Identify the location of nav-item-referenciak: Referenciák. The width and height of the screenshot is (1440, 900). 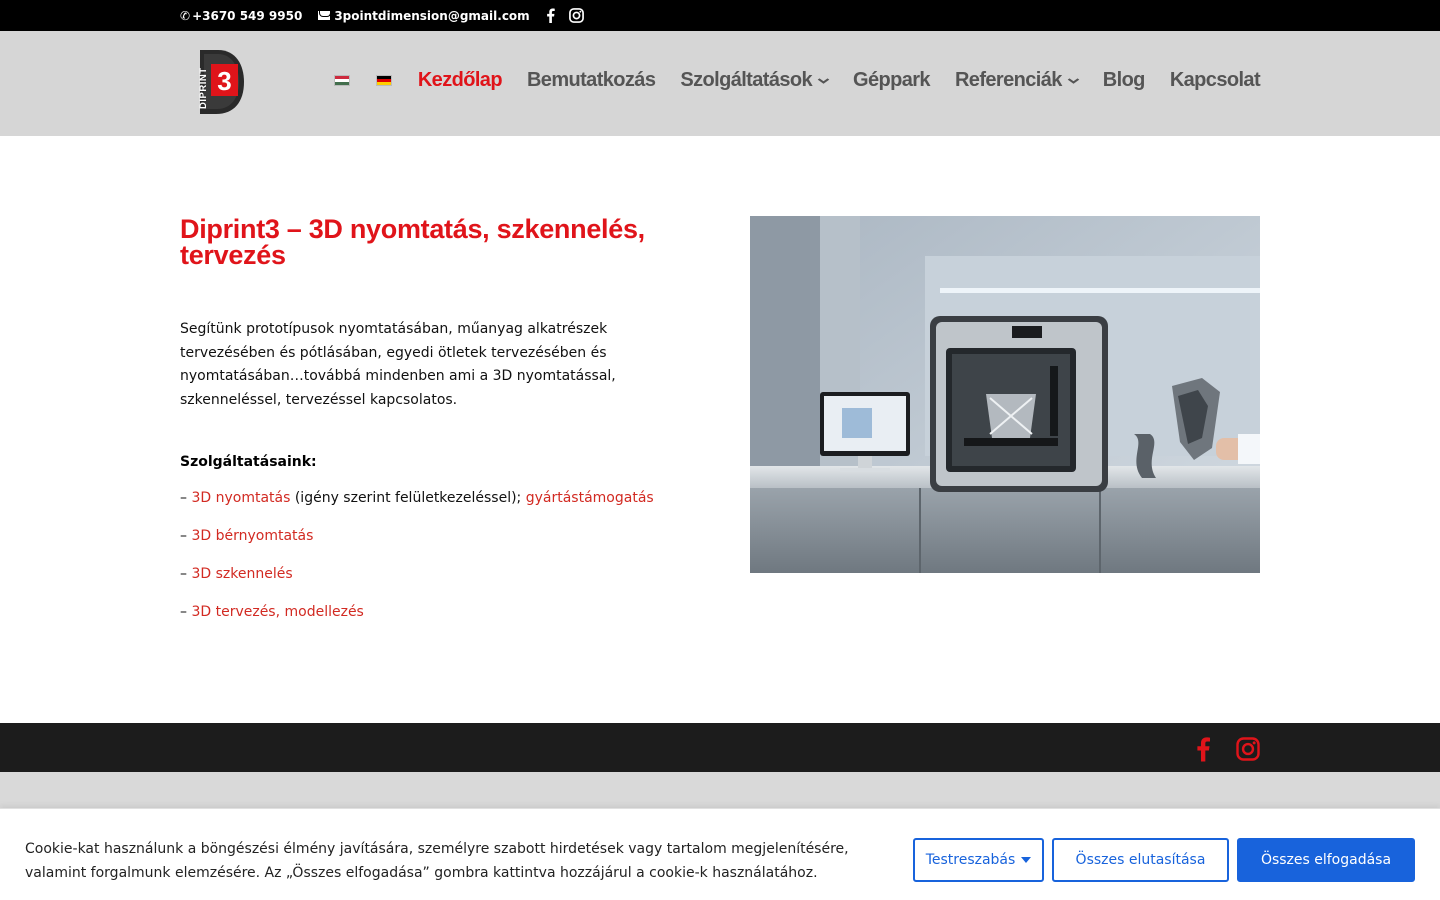
(1017, 80).